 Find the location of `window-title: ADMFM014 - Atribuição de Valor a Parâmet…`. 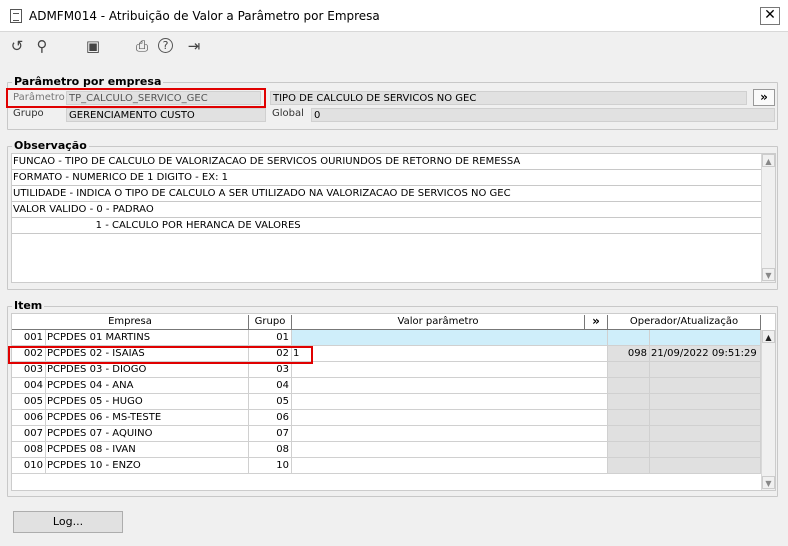

window-title: ADMFM014 - Atribuição de Valor a Parâmet… is located at coordinates (204, 16).